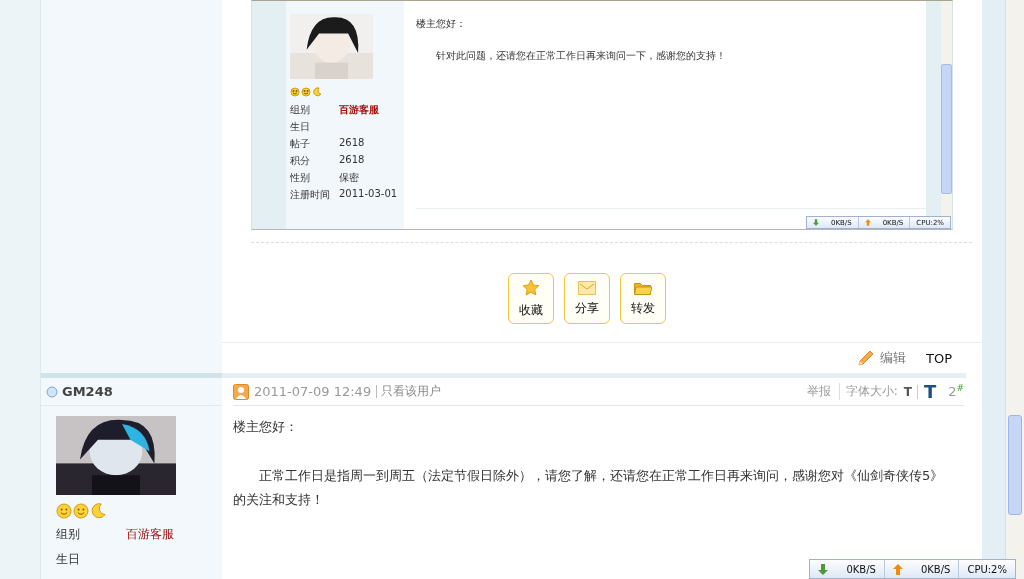 Image resolution: width=1024 pixels, height=579 pixels. What do you see at coordinates (87, 391) in the screenshot?
I see `author-name: GM248` at bounding box center [87, 391].